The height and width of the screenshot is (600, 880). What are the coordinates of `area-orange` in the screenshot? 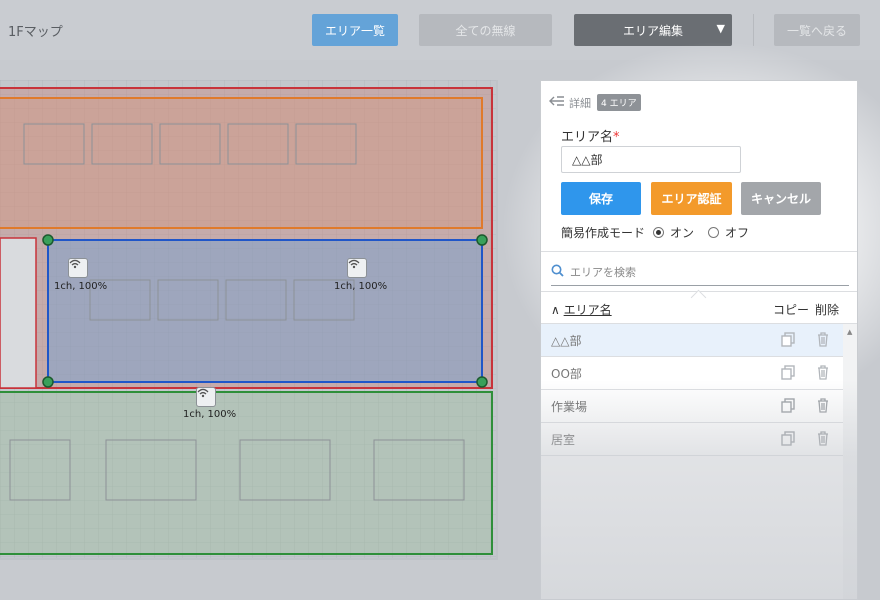 It's located at (241, 163).